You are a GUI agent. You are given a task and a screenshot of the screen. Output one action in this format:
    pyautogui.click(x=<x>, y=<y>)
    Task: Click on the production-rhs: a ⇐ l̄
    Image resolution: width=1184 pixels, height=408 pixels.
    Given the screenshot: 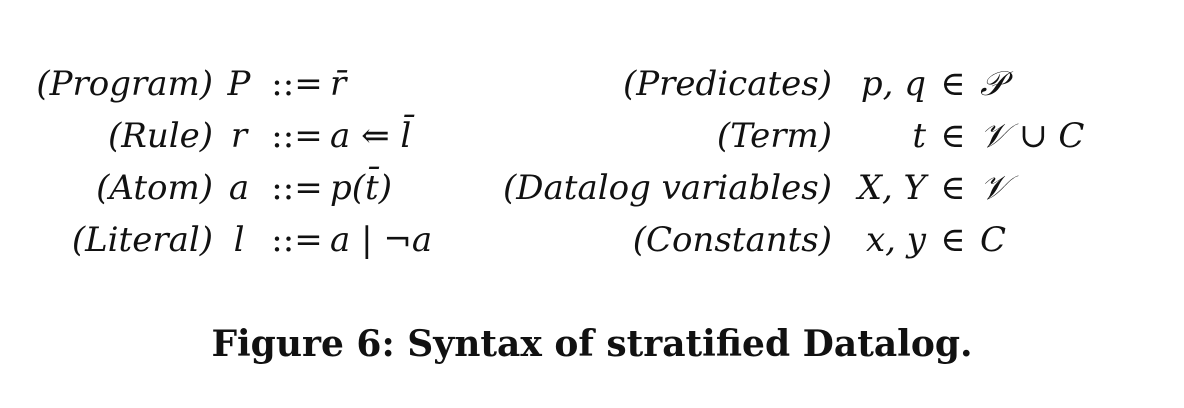 What is the action you would take?
    pyautogui.click(x=371, y=136)
    